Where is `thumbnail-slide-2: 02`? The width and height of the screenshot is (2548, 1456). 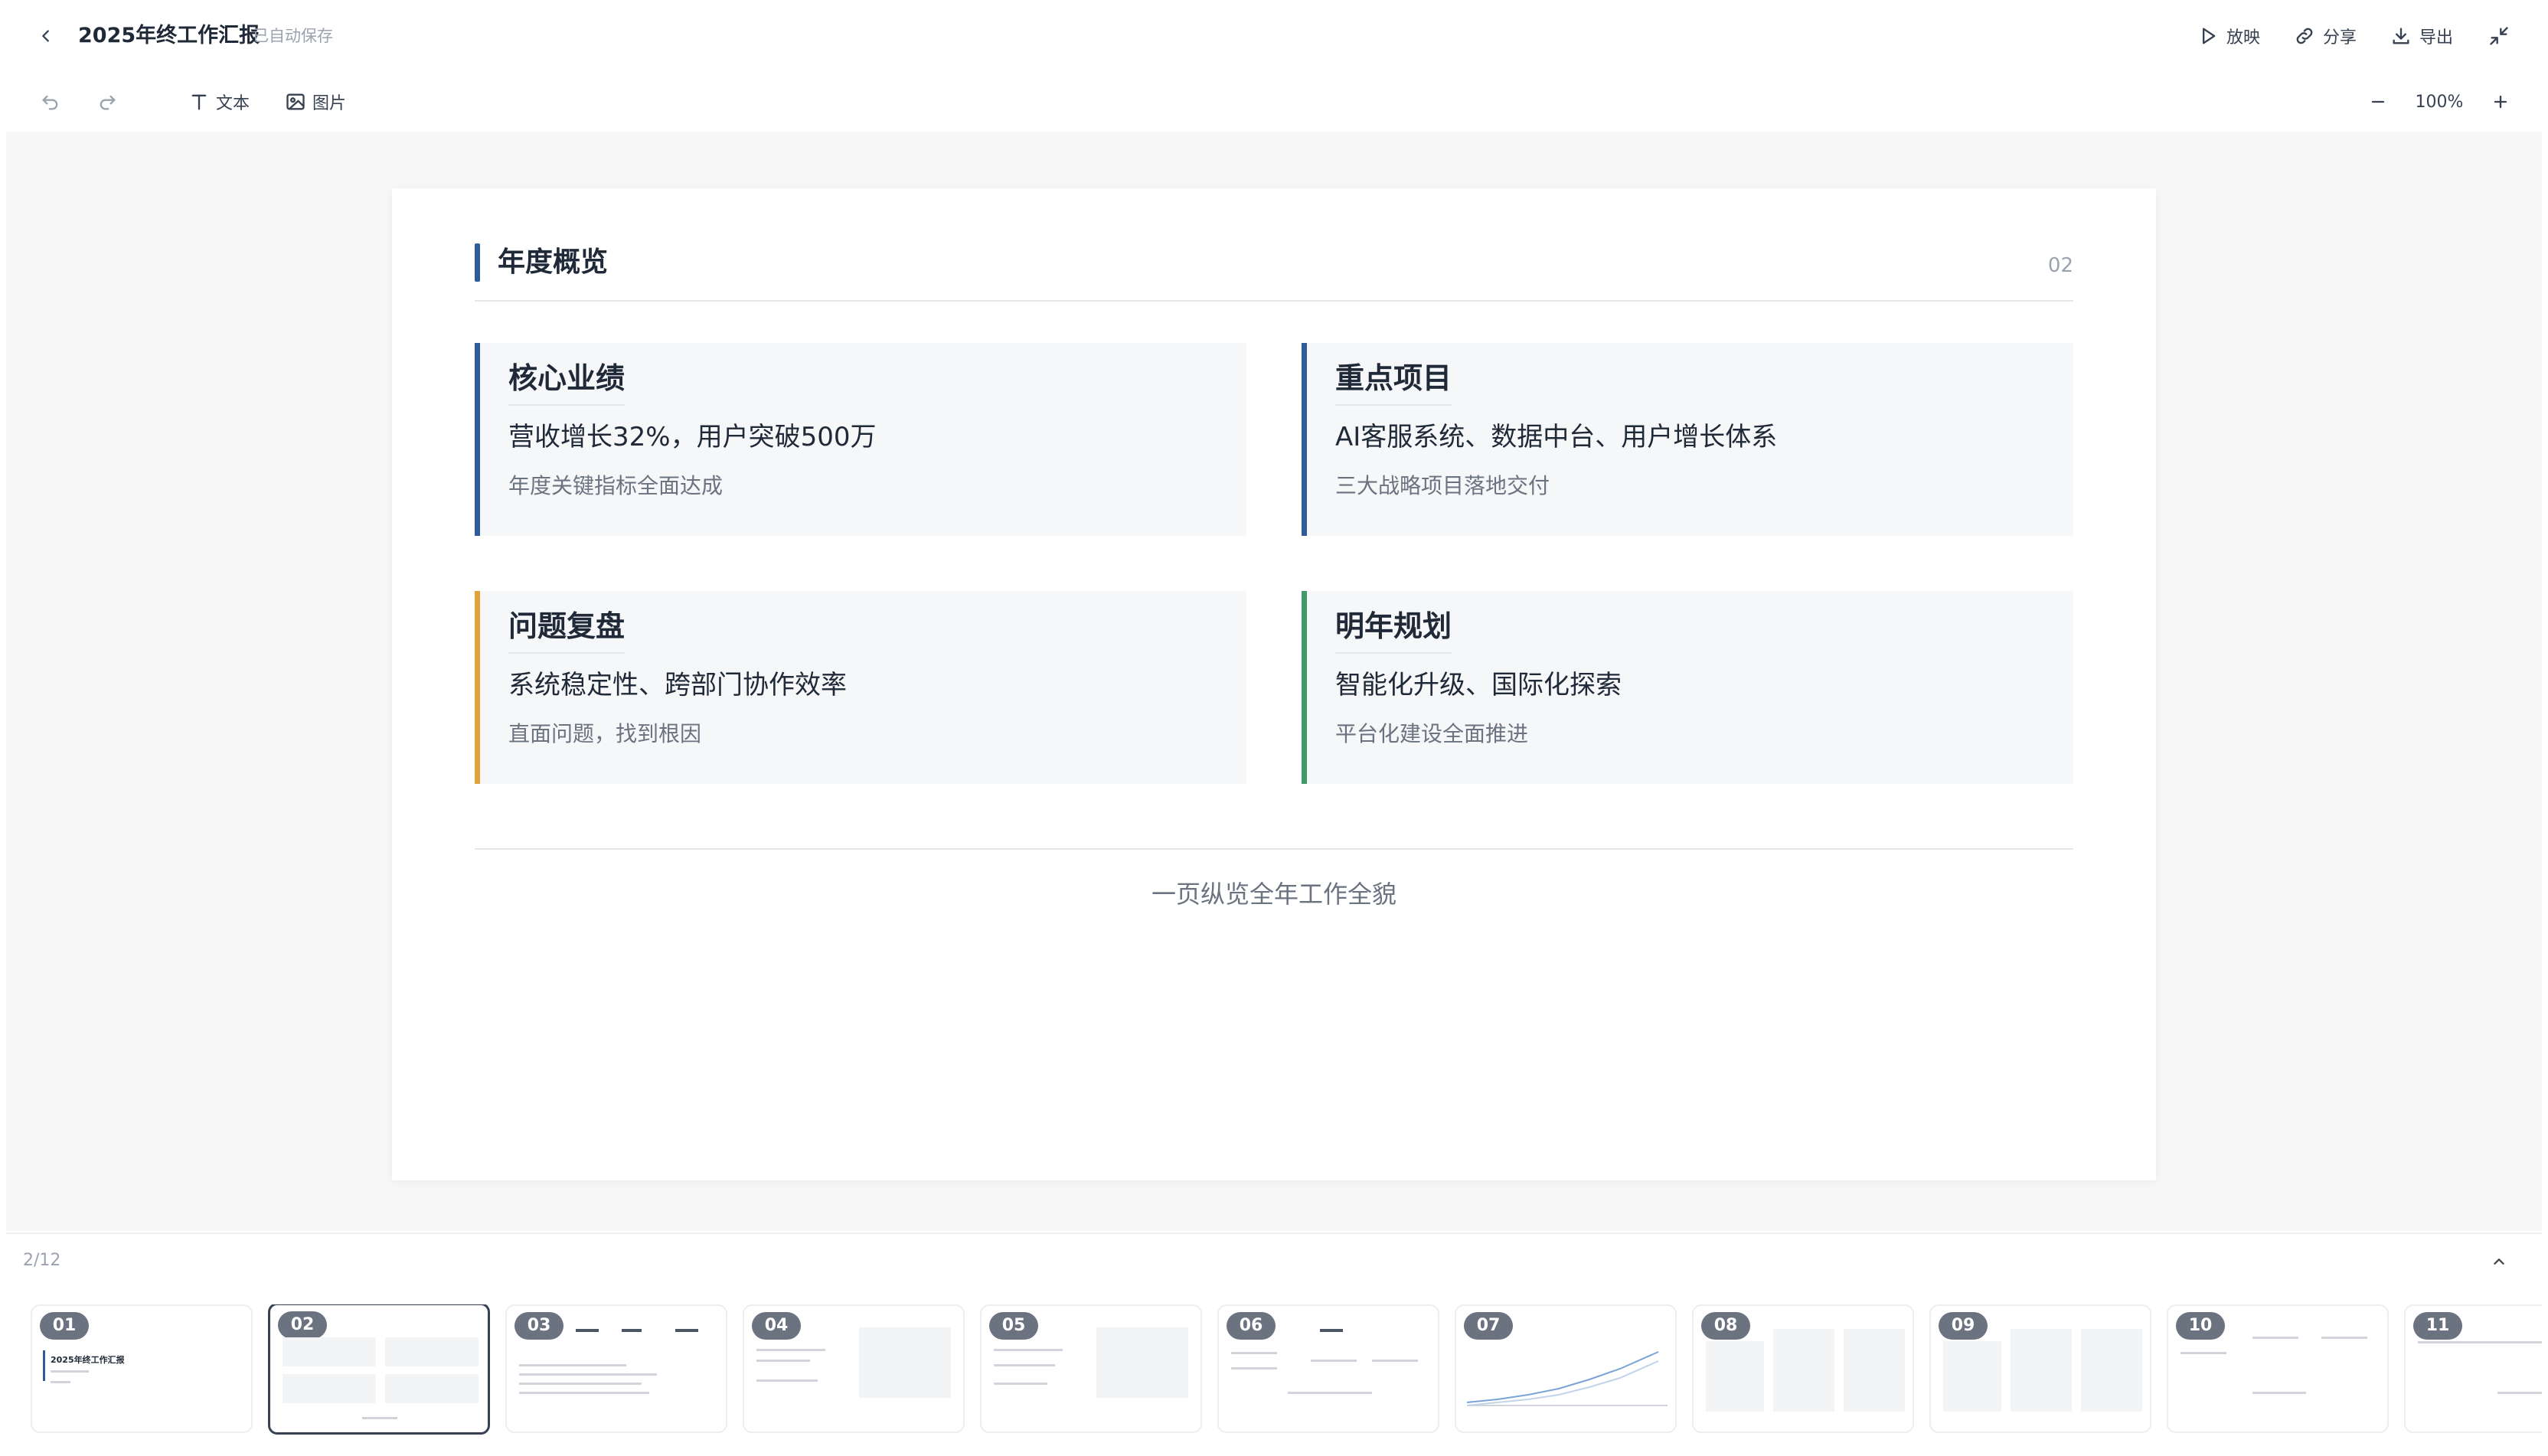
thumbnail-slide-2: 02 is located at coordinates (379, 1369).